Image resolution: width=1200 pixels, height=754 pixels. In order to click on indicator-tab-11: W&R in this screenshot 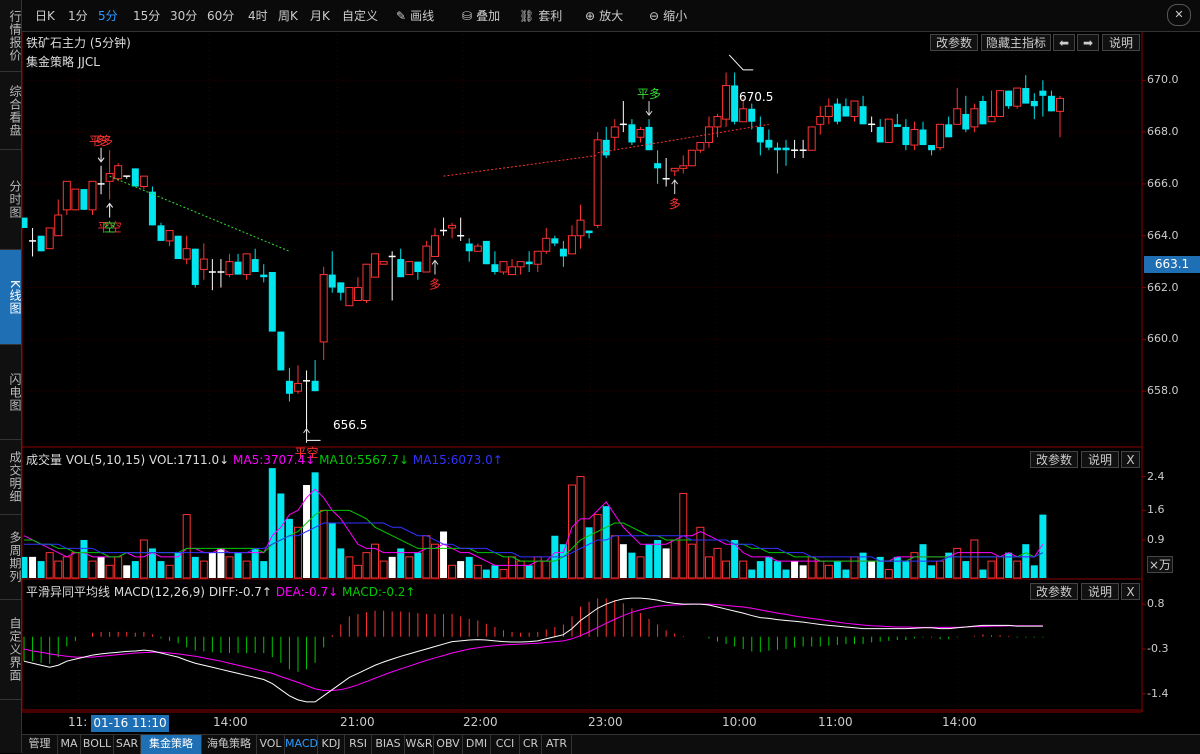, I will do `click(419, 744)`.